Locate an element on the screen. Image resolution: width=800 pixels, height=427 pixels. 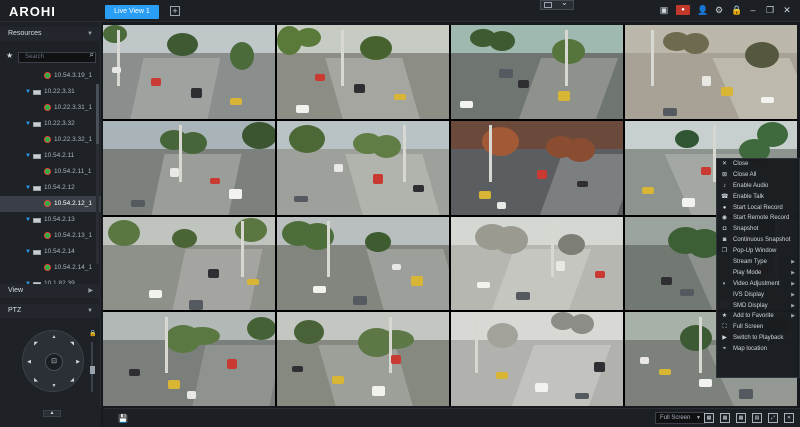
menu-item: ◉ Start Remote Record is located at coordinates (758, 218).